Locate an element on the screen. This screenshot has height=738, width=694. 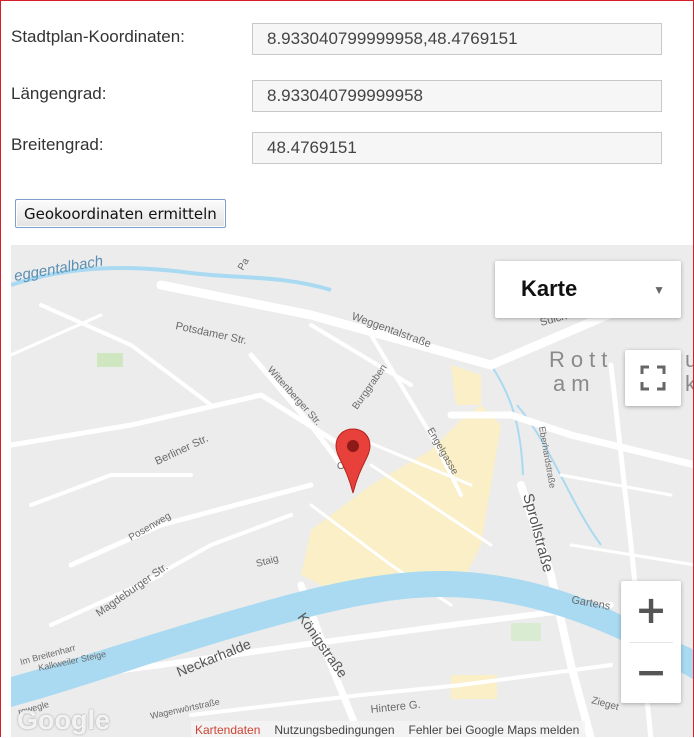
google-logo: Google is located at coordinates (63, 720).